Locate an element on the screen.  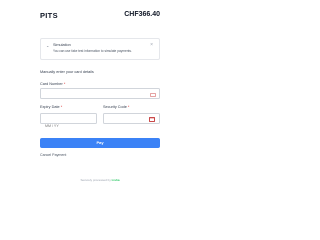
header: PITS CHF366.40 is located at coordinates (100, 14).